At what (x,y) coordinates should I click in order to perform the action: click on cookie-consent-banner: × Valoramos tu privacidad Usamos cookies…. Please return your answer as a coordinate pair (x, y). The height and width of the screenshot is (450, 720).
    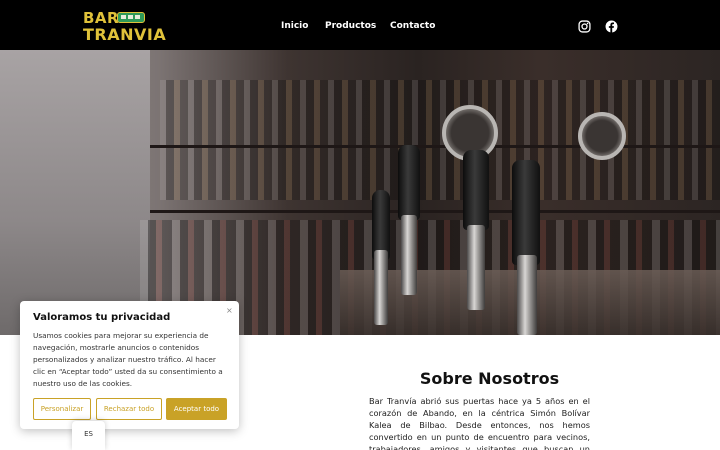
    Looking at the image, I should click on (129, 365).